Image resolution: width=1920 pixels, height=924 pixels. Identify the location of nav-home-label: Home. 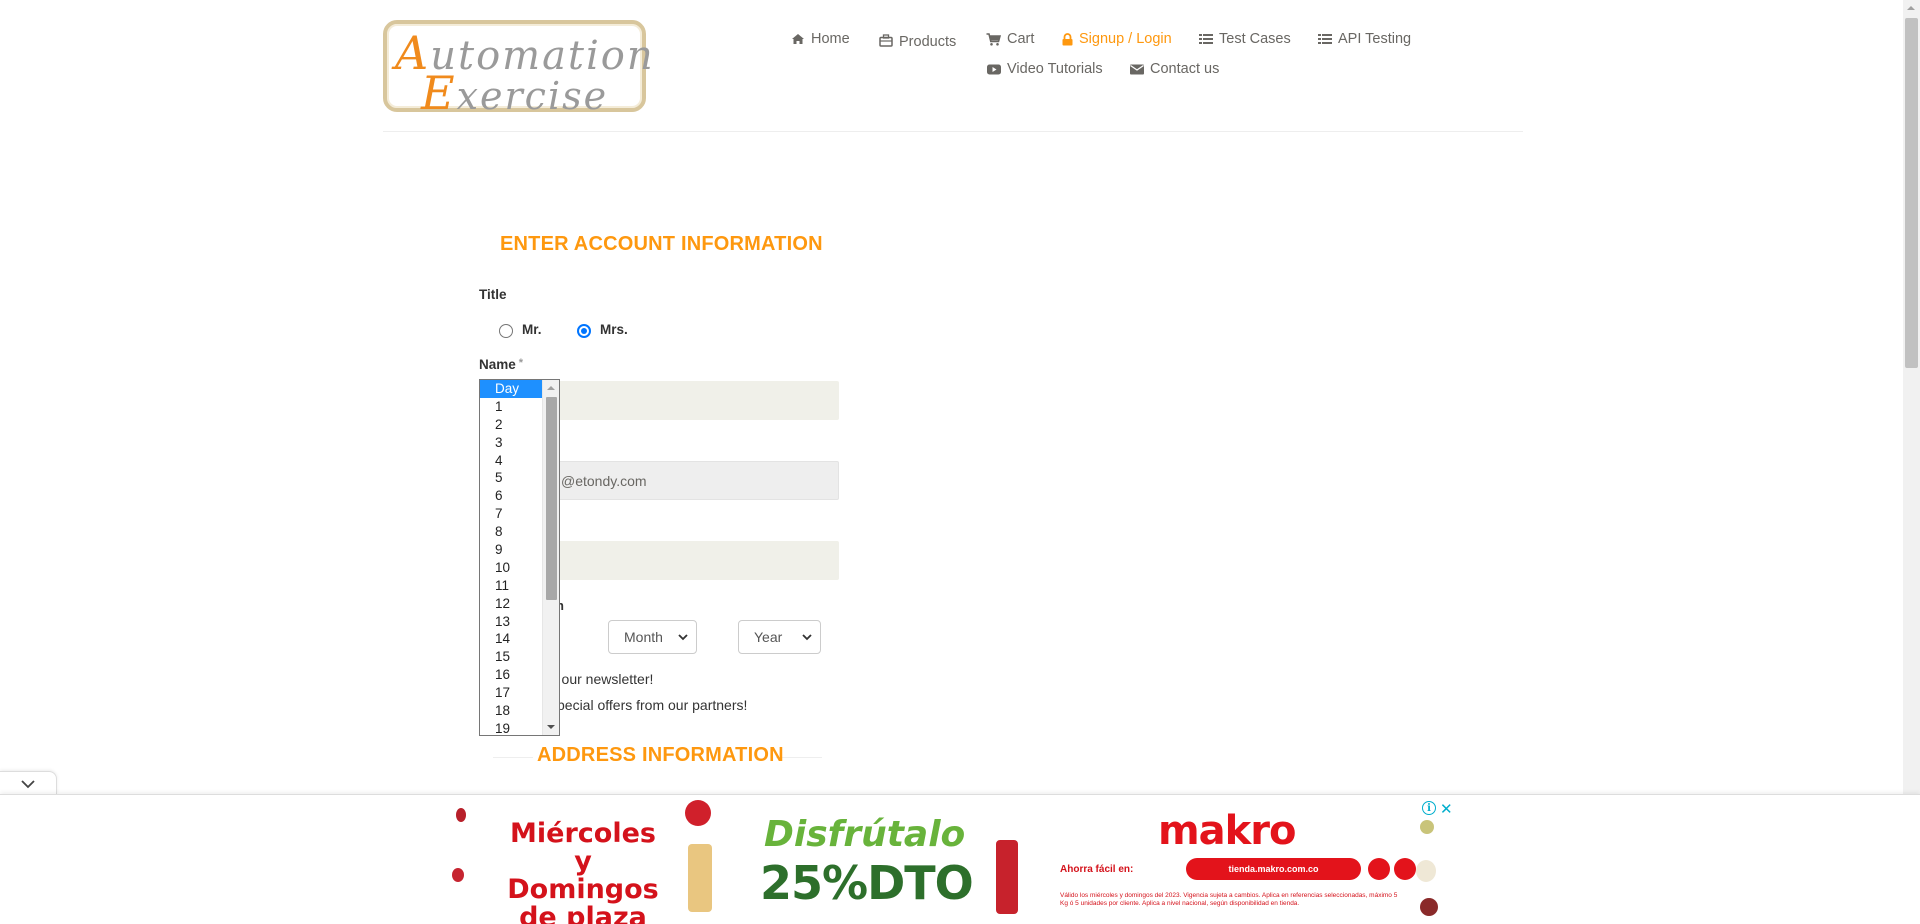
(830, 39).